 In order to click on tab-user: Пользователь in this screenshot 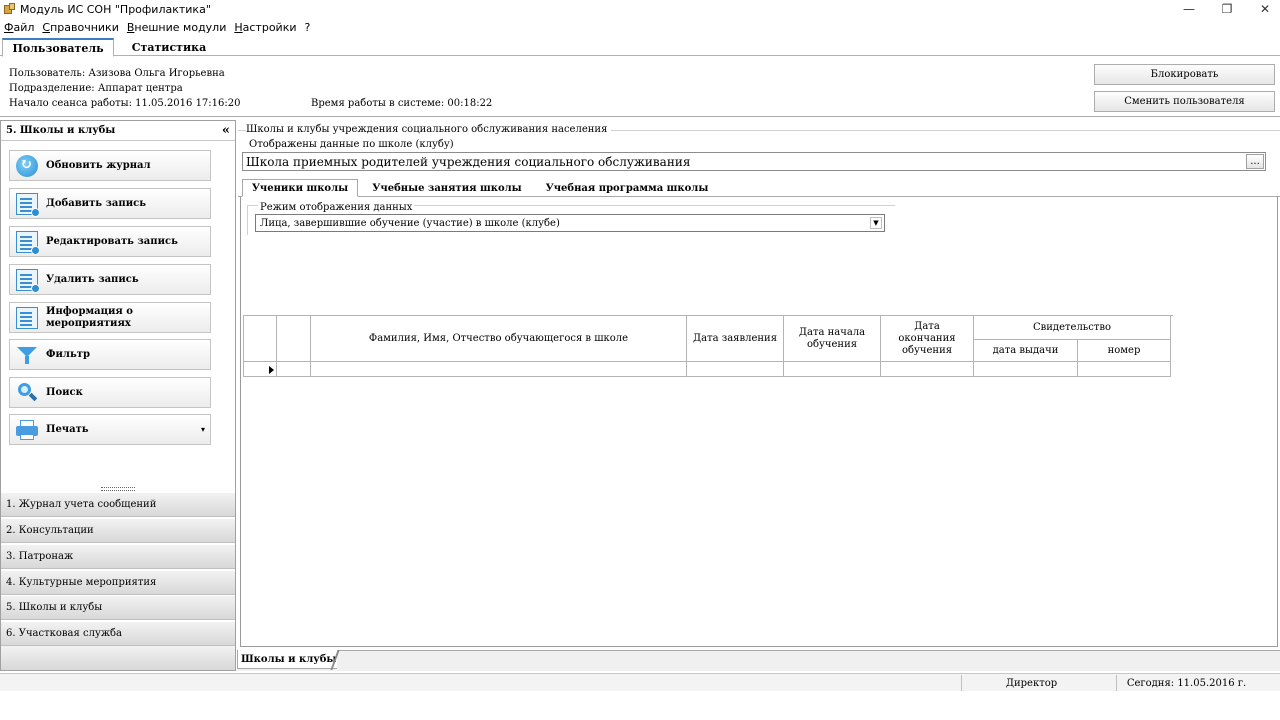, I will do `click(58, 47)`.